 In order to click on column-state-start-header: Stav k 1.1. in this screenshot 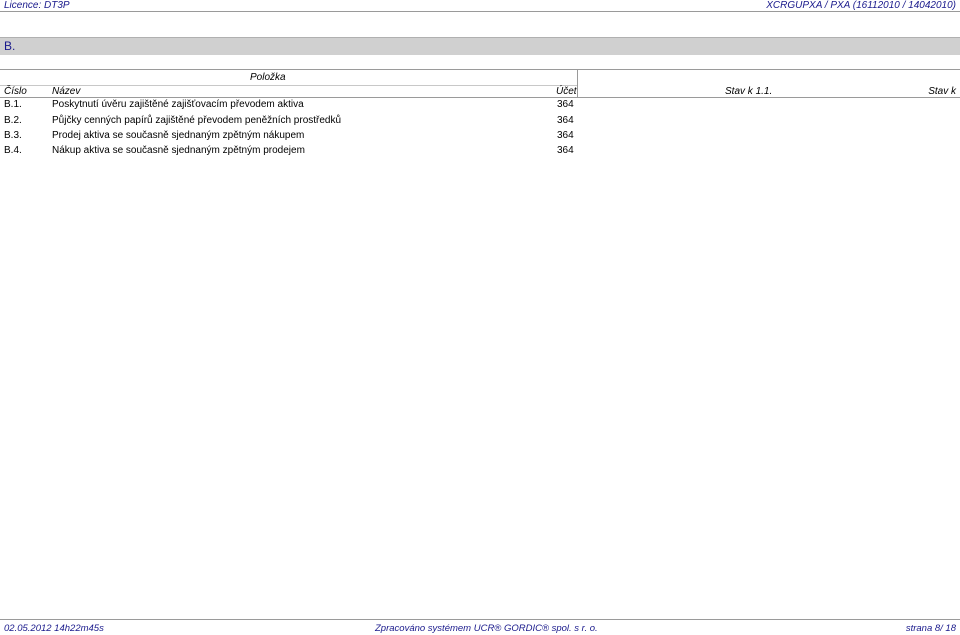, I will do `click(749, 91)`.